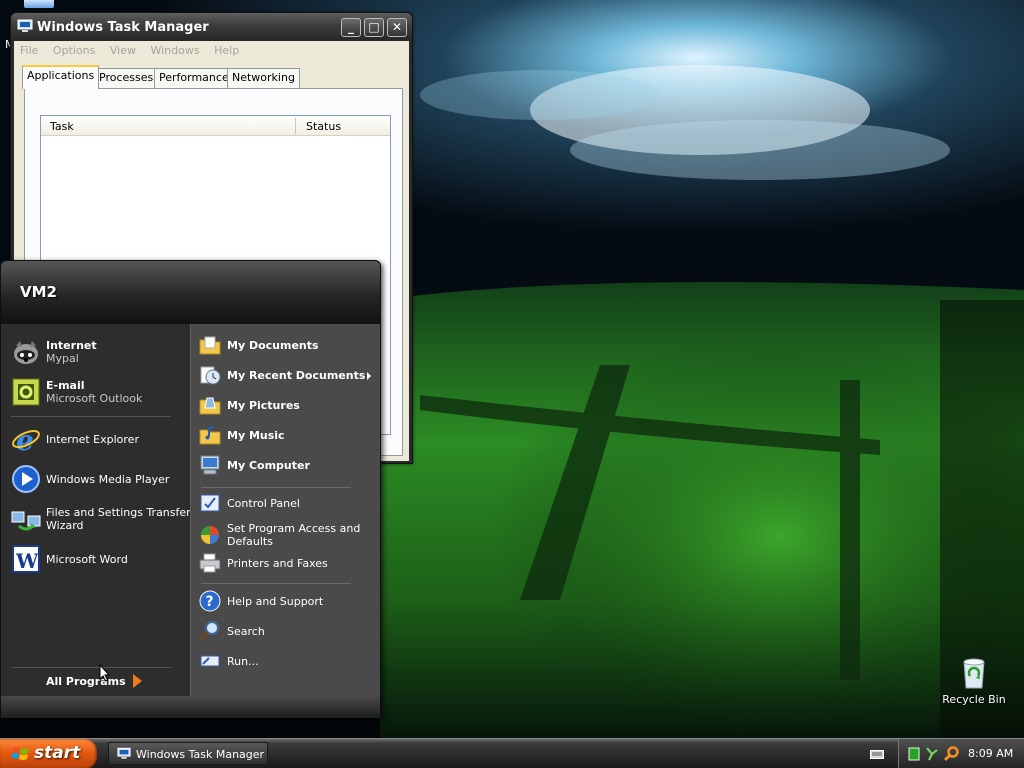 Image resolution: width=1024 pixels, height=768 pixels. Describe the element at coordinates (974, 699) in the screenshot. I see `recycle-bin-label: Recycle Bin` at that location.